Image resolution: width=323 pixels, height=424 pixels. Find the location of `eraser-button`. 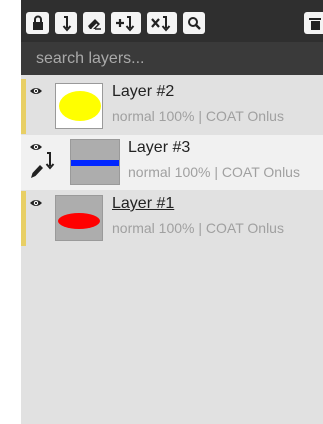

eraser-button is located at coordinates (94, 23).